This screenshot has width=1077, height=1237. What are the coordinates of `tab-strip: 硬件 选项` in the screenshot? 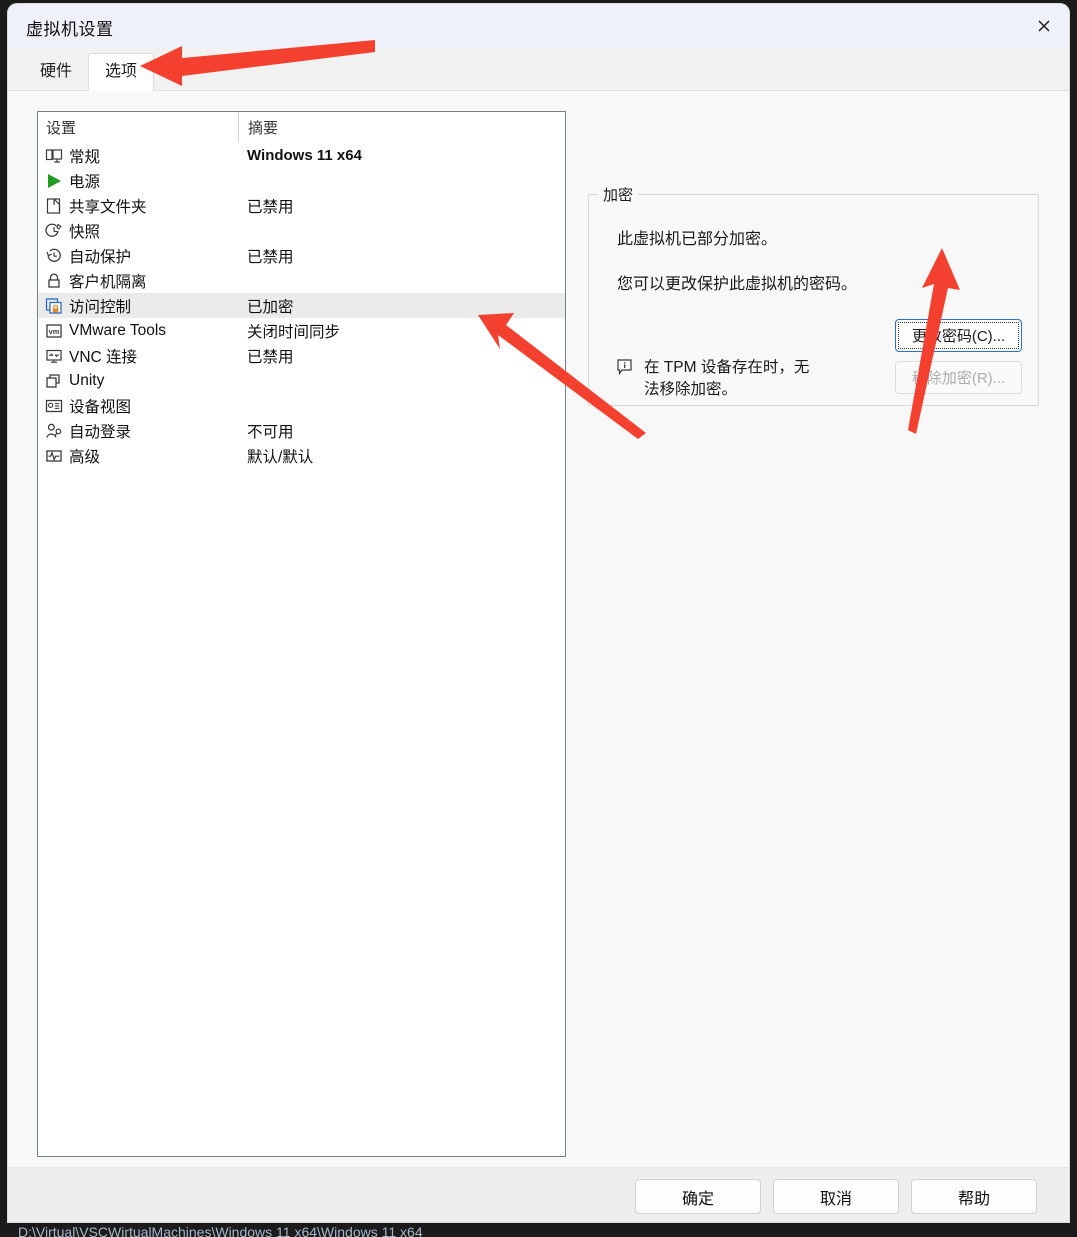 It's located at (538, 69).